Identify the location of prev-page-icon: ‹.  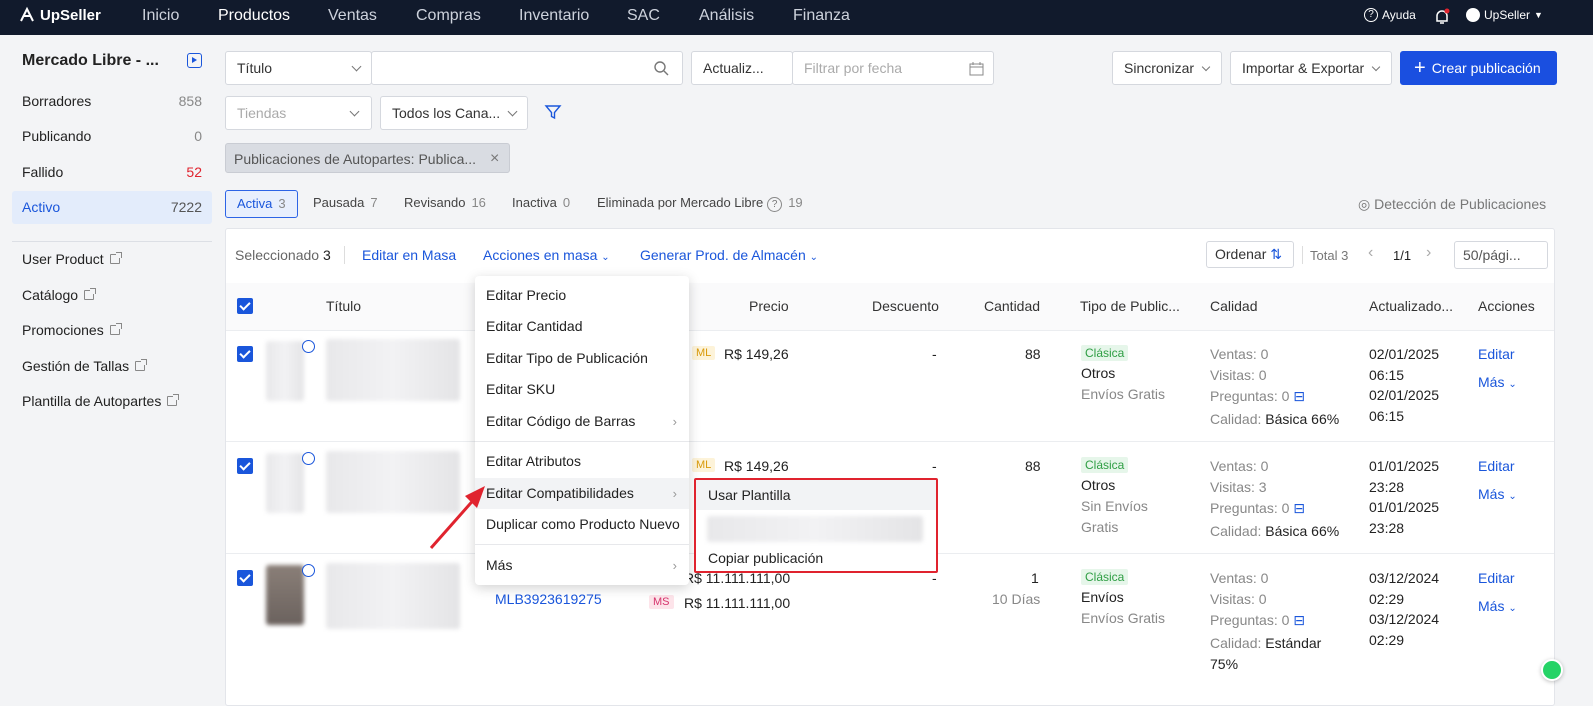
(1370, 253).